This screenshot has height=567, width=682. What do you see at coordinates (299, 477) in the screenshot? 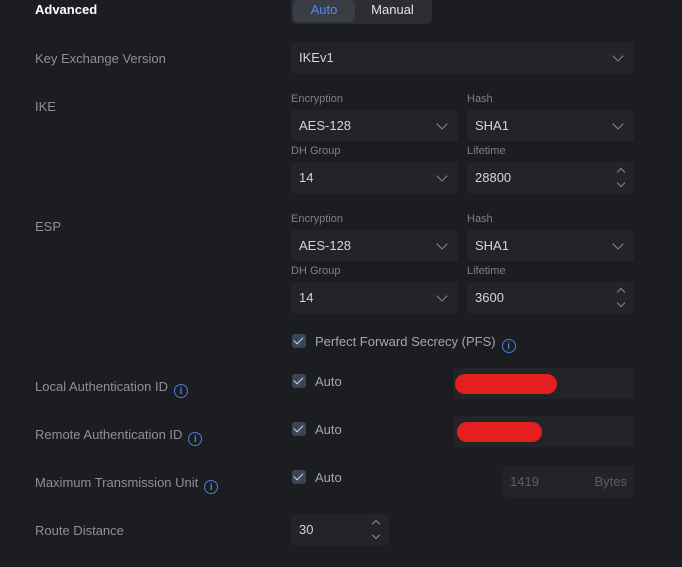
I see `mtu-auto-checkbox` at bounding box center [299, 477].